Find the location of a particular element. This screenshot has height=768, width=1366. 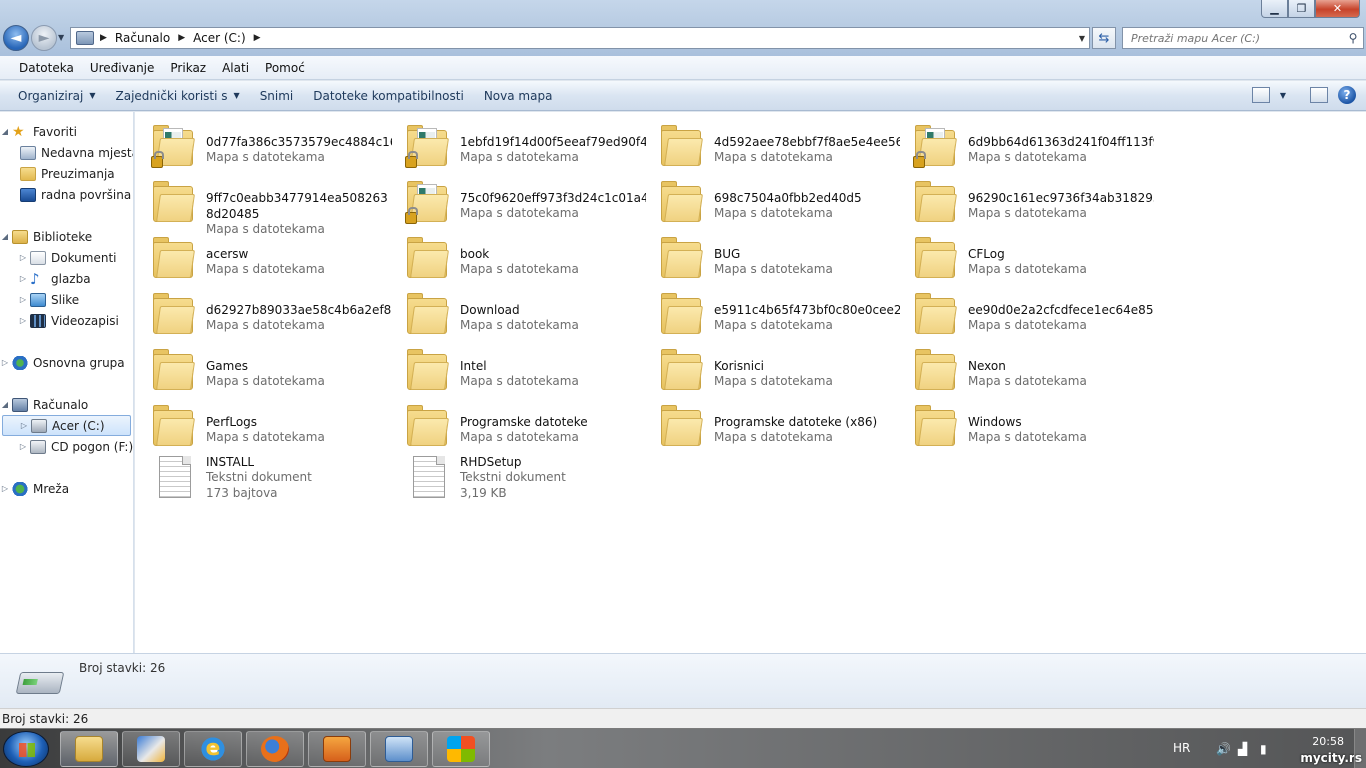

folder-item: Download Mapa s datotekama is located at coordinates (516, 312).